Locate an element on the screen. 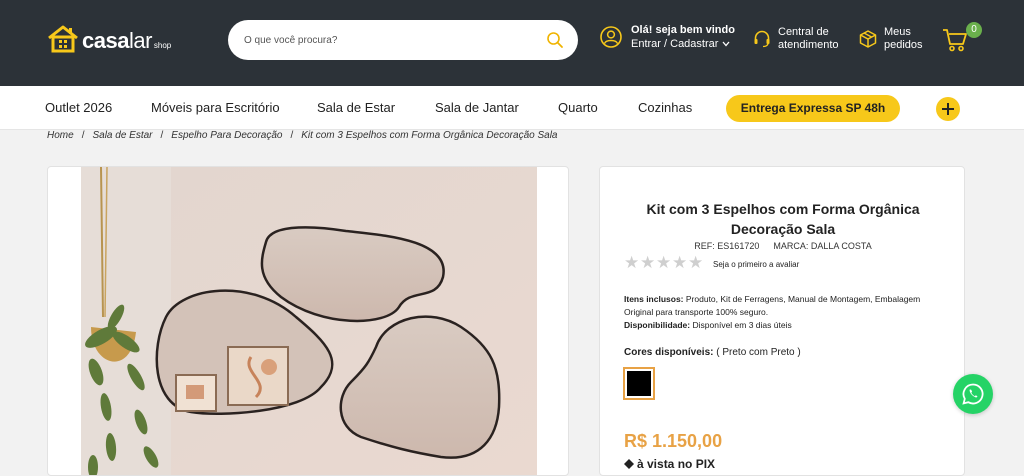 This screenshot has width=1024, height=476. nav-item-sala-jantar: Sala de Jantar is located at coordinates (477, 108).